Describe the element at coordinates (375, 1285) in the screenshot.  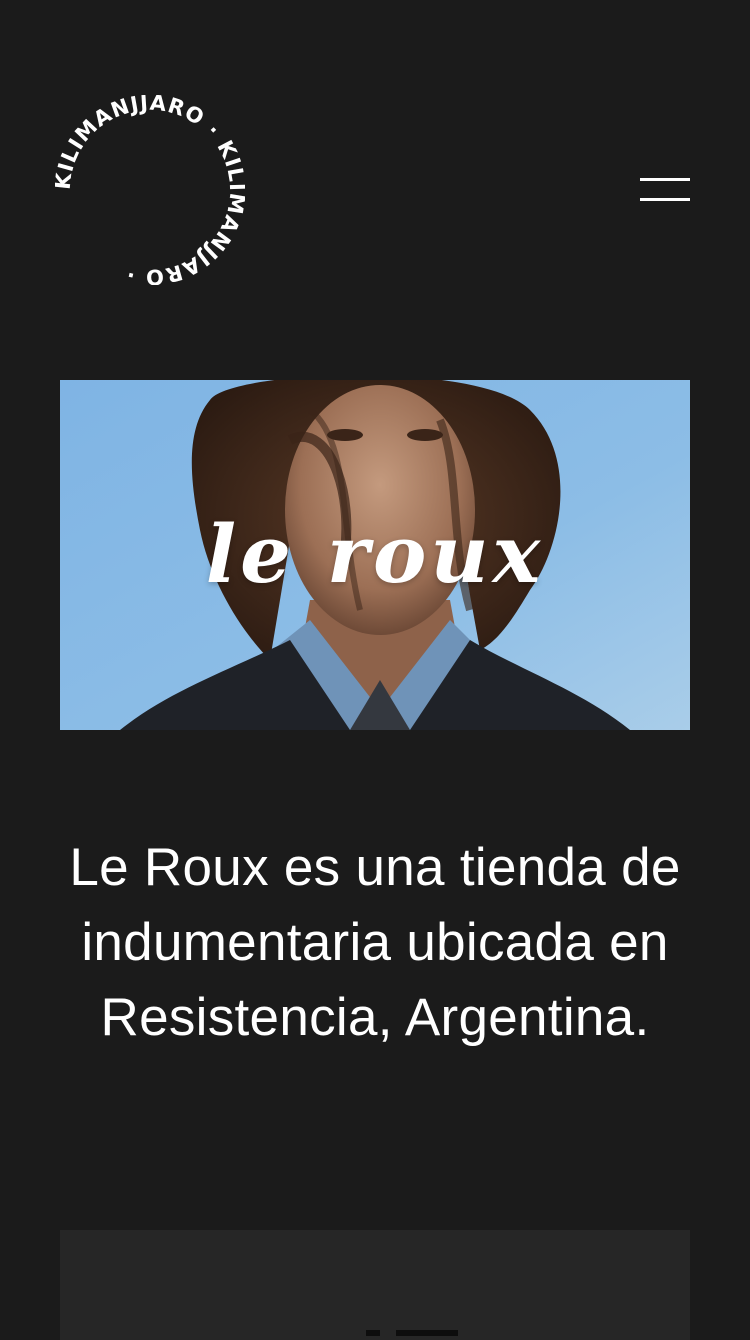
I see `next-project-card` at that location.